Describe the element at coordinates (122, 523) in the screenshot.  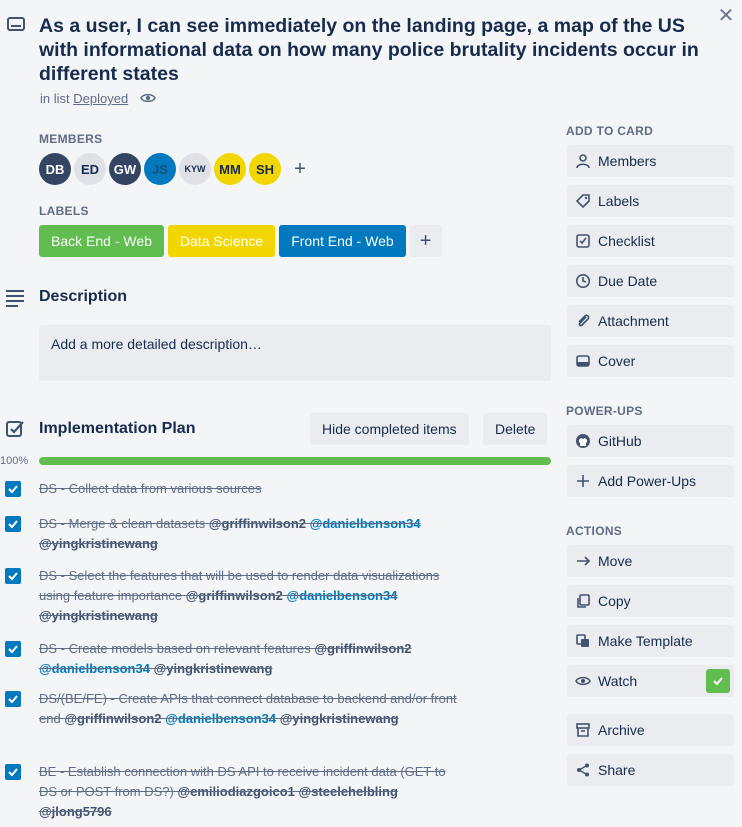
I see `item-text: DS - Merge & clean datasets` at that location.